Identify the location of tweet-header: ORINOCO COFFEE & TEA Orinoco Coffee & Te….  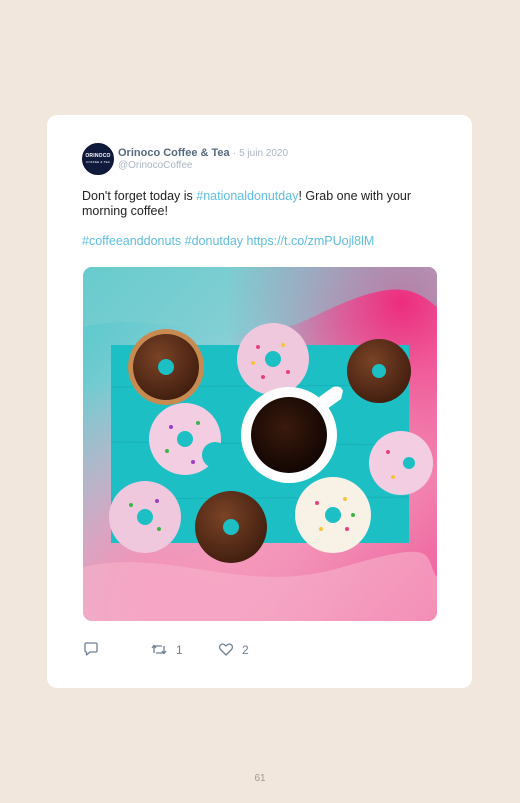
(185, 159).